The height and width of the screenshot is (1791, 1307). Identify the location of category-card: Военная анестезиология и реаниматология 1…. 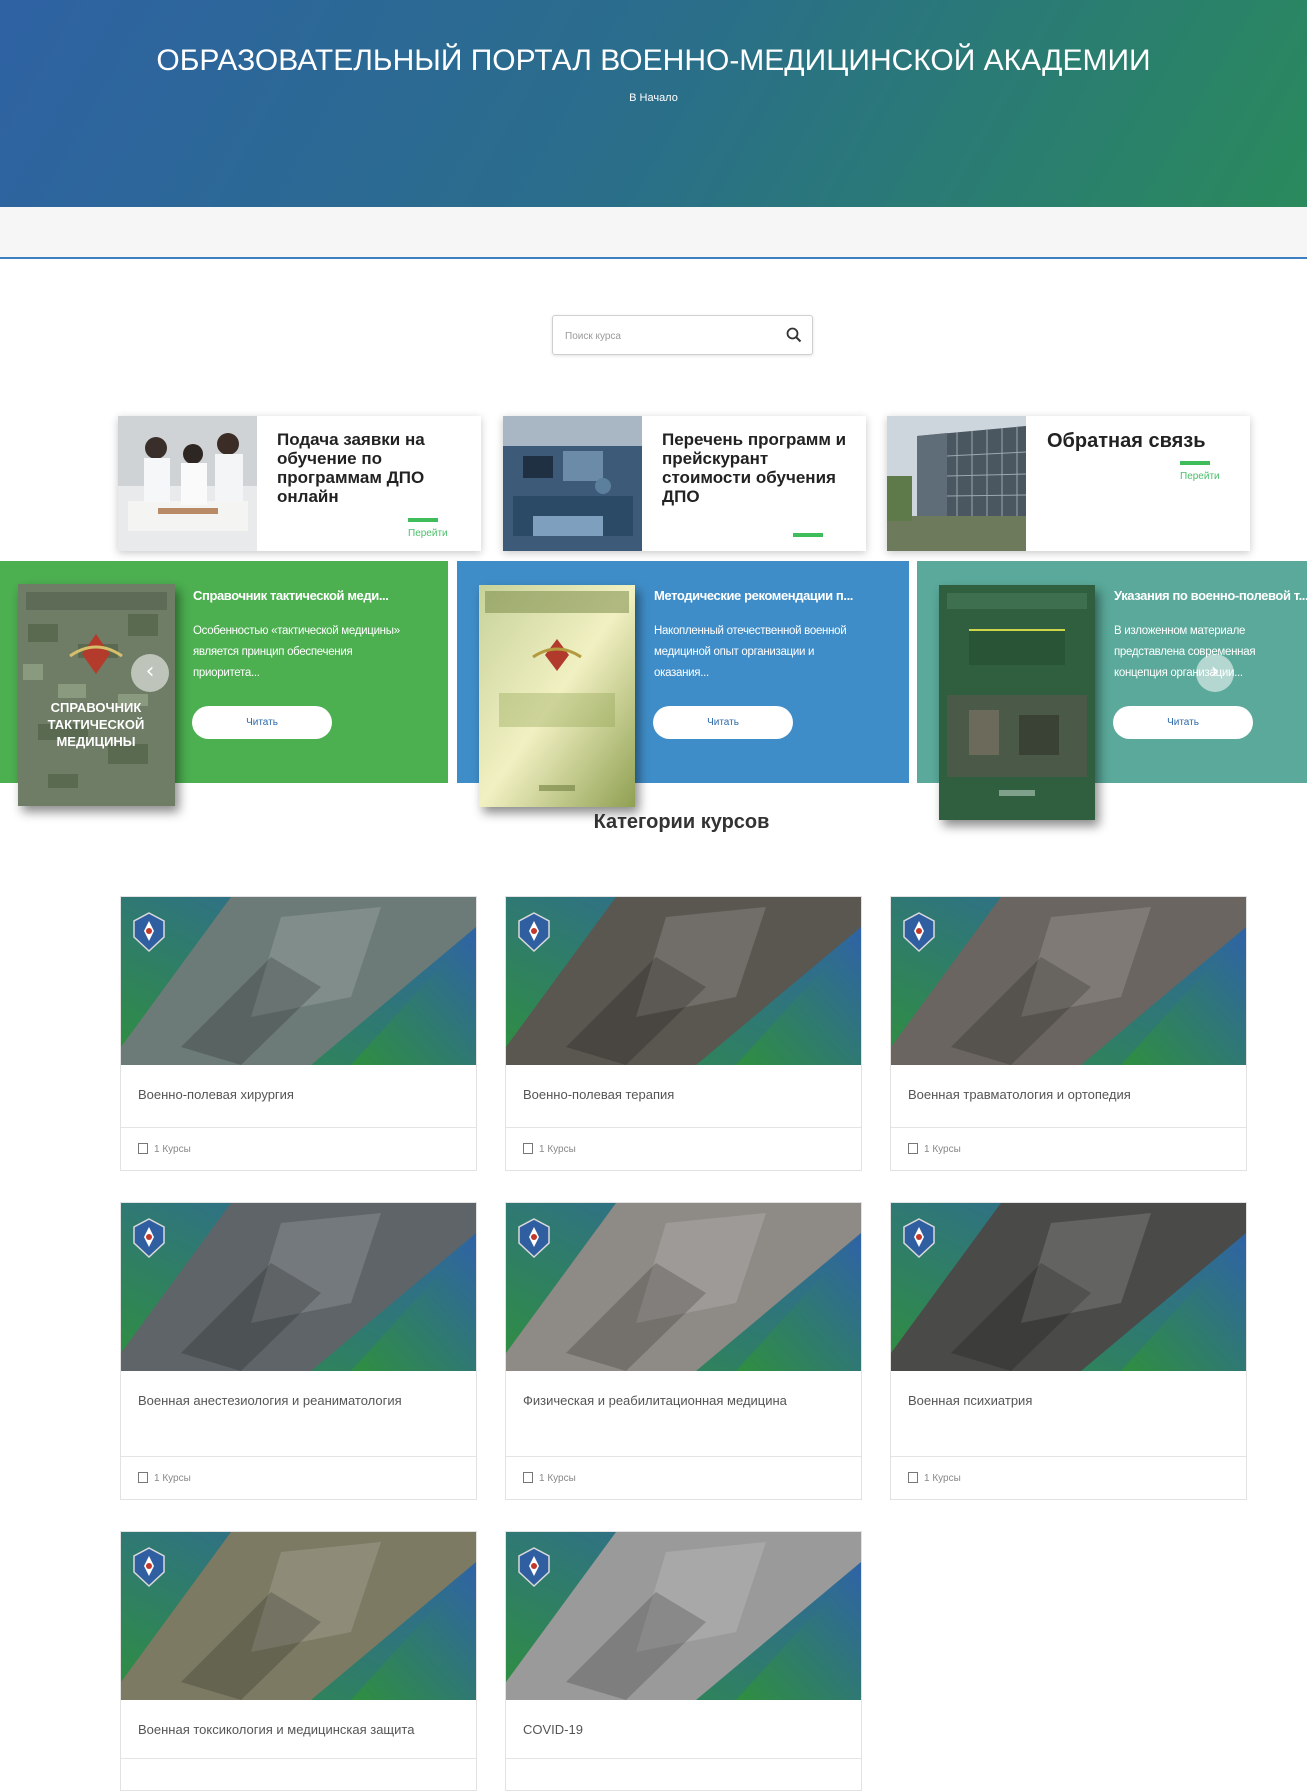
(298, 1351).